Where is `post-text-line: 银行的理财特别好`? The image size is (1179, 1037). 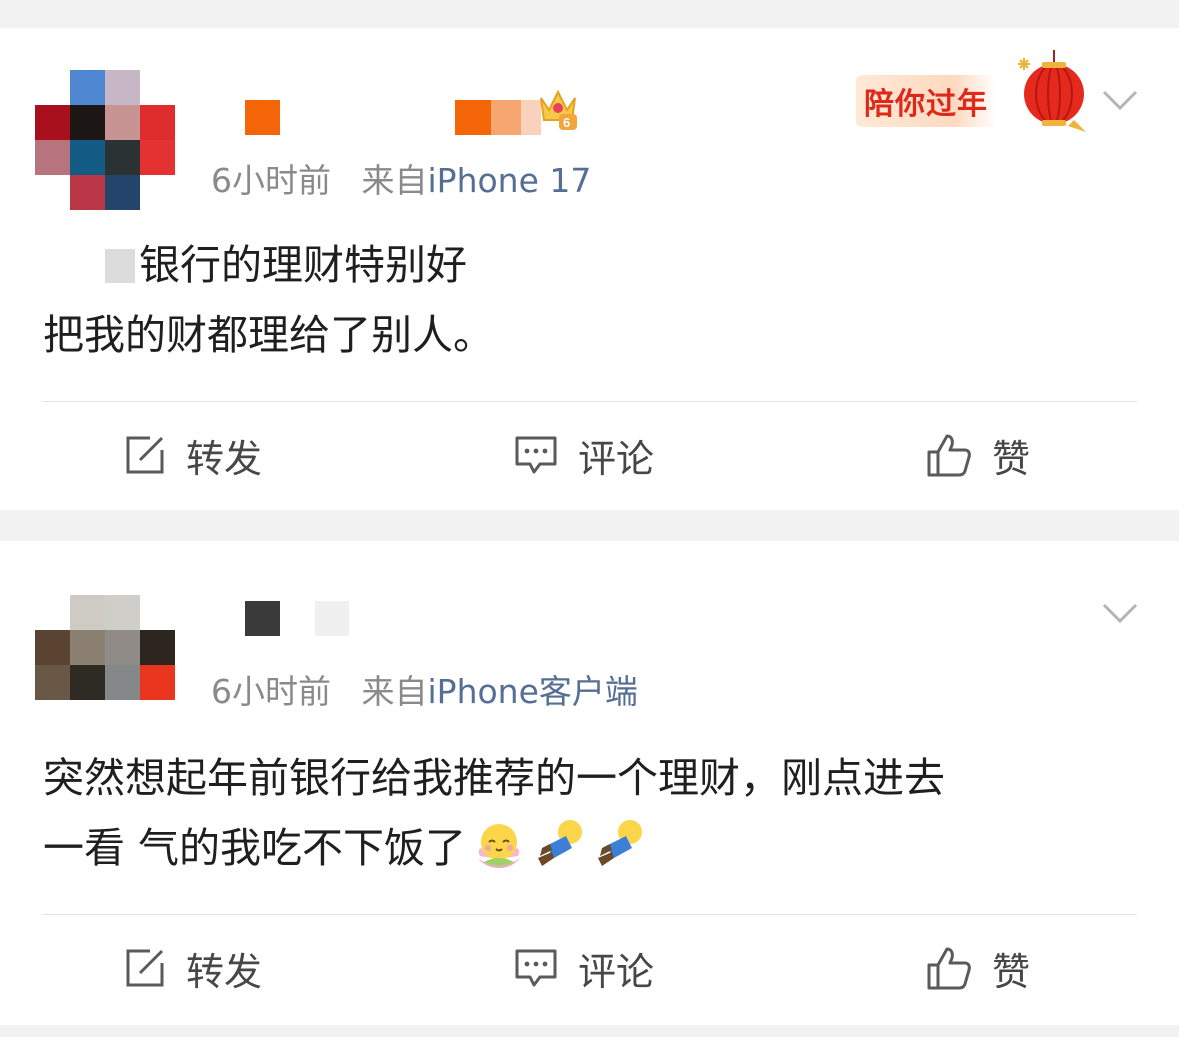
post-text-line: 银行的理财特别好 is located at coordinates (303, 265).